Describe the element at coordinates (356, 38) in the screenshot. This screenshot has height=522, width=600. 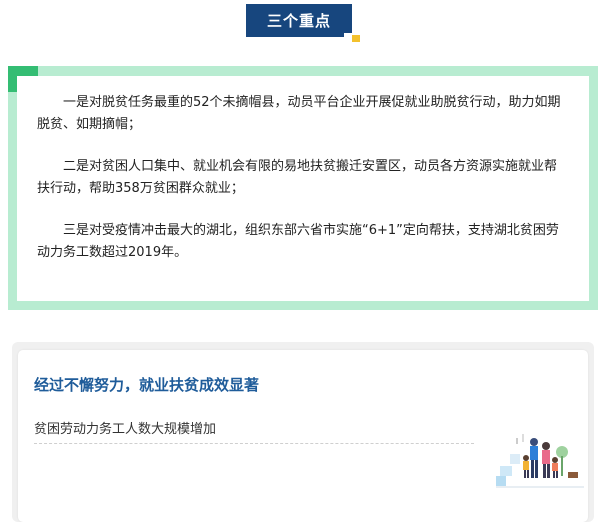
I see `header-accent-square` at that location.